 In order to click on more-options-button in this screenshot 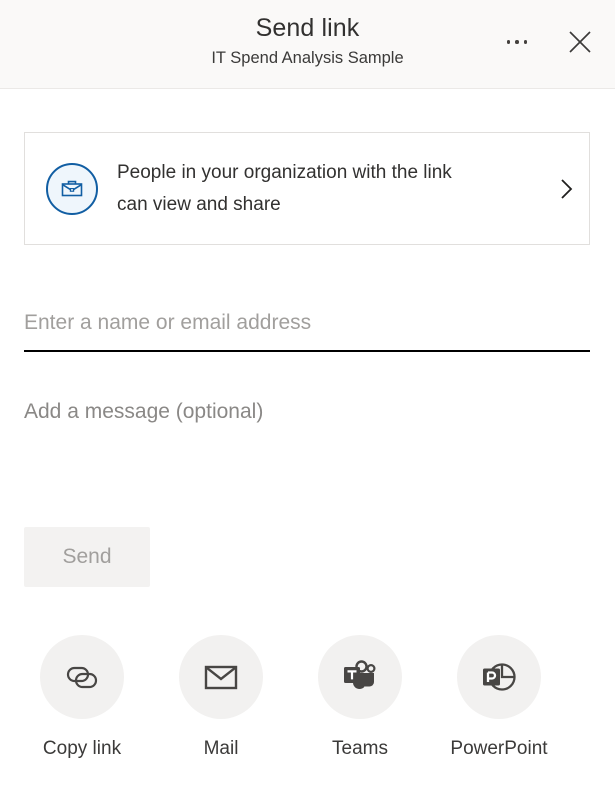, I will do `click(517, 42)`.